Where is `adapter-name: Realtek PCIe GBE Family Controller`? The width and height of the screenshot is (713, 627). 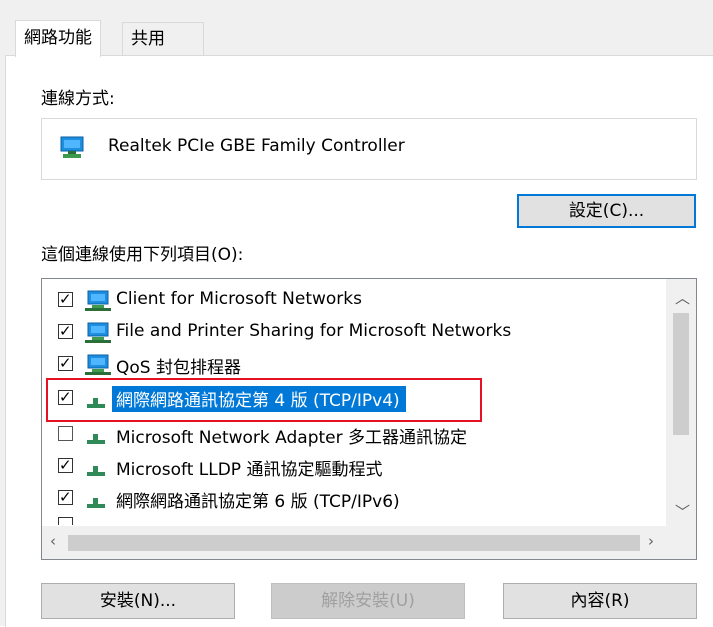 adapter-name: Realtek PCIe GBE Family Controller is located at coordinates (256, 146).